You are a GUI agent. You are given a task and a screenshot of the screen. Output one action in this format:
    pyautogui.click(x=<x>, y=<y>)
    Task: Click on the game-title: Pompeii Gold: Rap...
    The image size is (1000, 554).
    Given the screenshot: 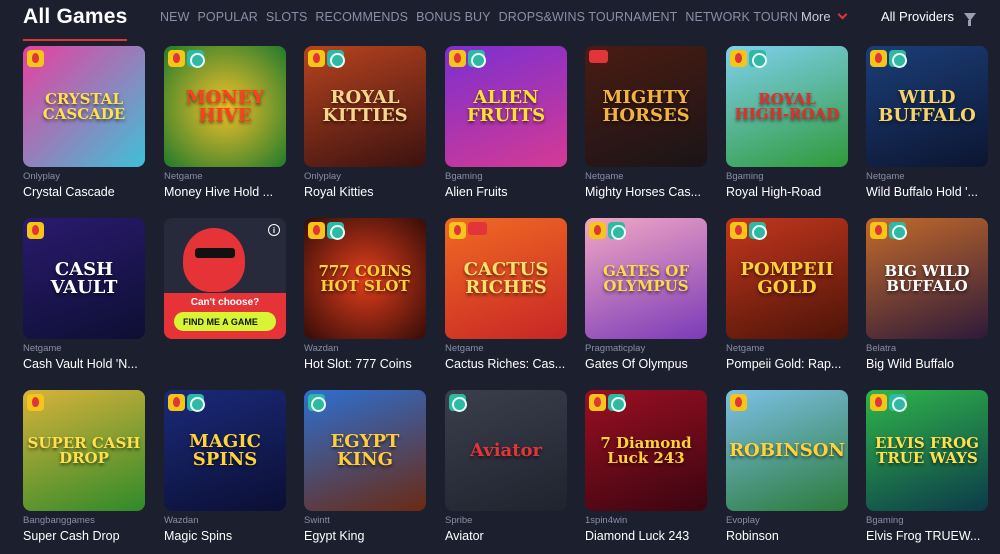 What is the action you would take?
    pyautogui.click(x=787, y=364)
    